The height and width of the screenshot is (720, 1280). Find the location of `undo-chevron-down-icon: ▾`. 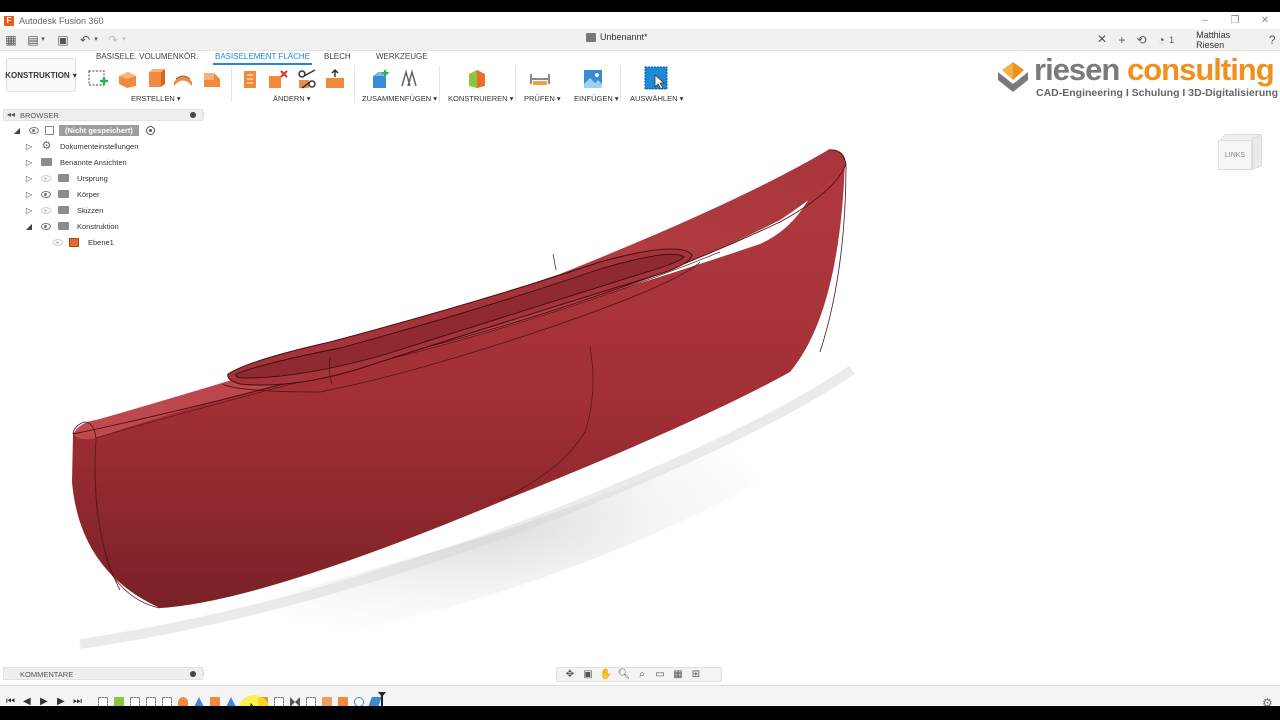

undo-chevron-down-icon: ▾ is located at coordinates (96, 40).